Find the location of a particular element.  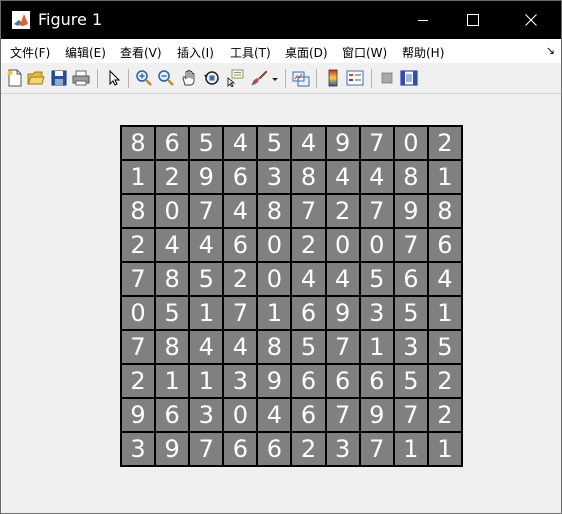

edit-plot-icon is located at coordinates (114, 78).